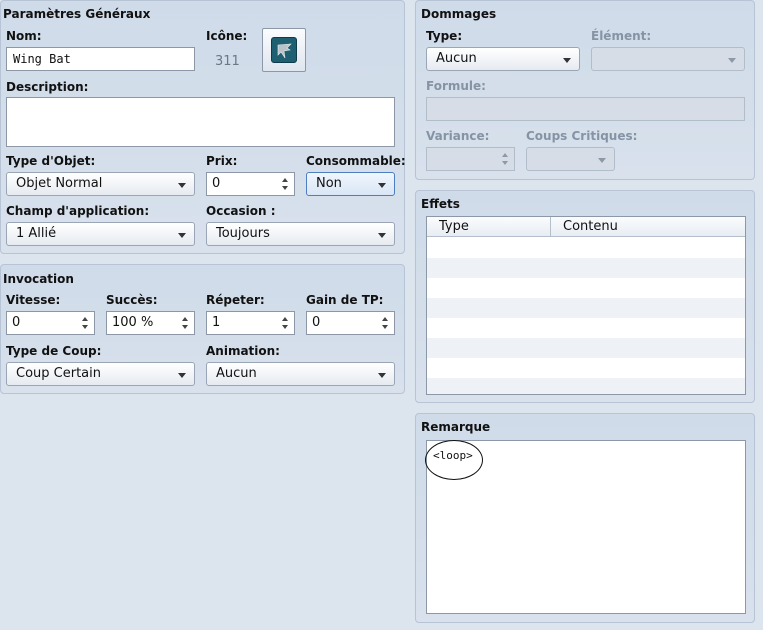  I want to click on occasion-select: Toujours, so click(300, 234).